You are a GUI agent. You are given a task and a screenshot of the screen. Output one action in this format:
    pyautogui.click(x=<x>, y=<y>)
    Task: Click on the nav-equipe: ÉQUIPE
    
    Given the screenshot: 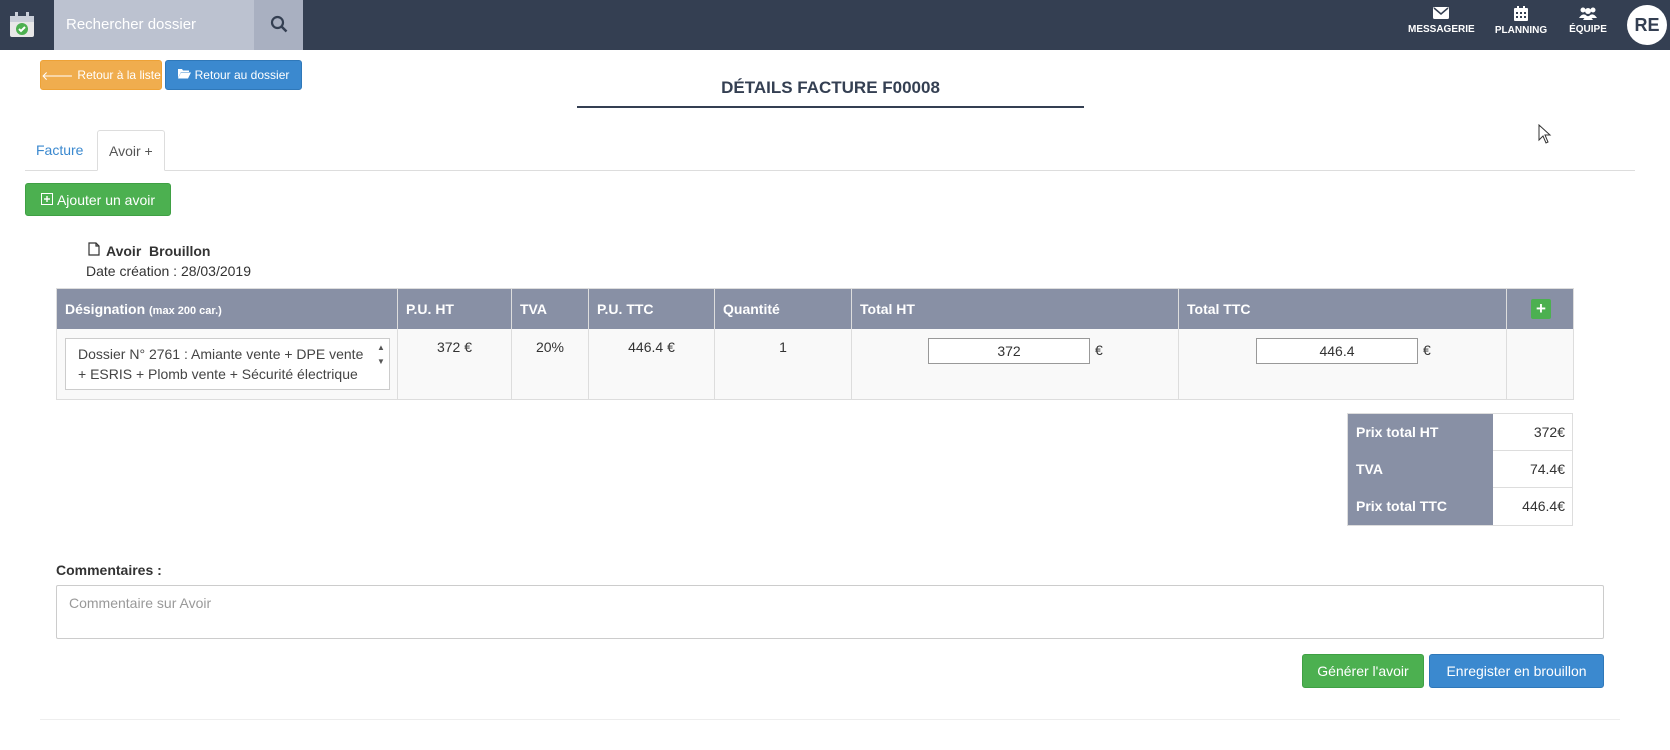 What is the action you would take?
    pyautogui.click(x=1588, y=26)
    